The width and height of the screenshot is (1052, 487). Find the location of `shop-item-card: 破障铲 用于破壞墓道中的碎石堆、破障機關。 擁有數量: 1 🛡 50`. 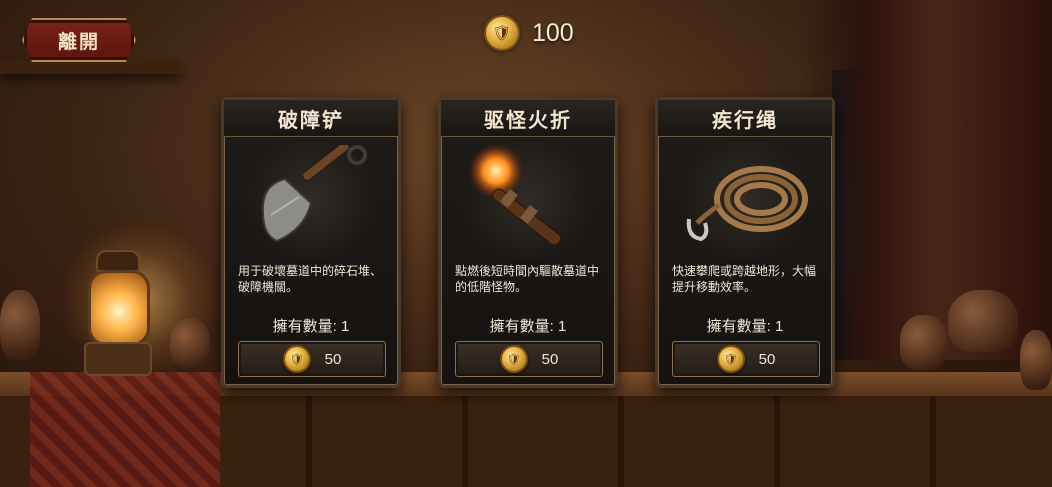

shop-item-card: 破障铲 用于破壞墓道中的碎石堆、破障機關。 擁有數量: 1 🛡 50 is located at coordinates (311, 242).